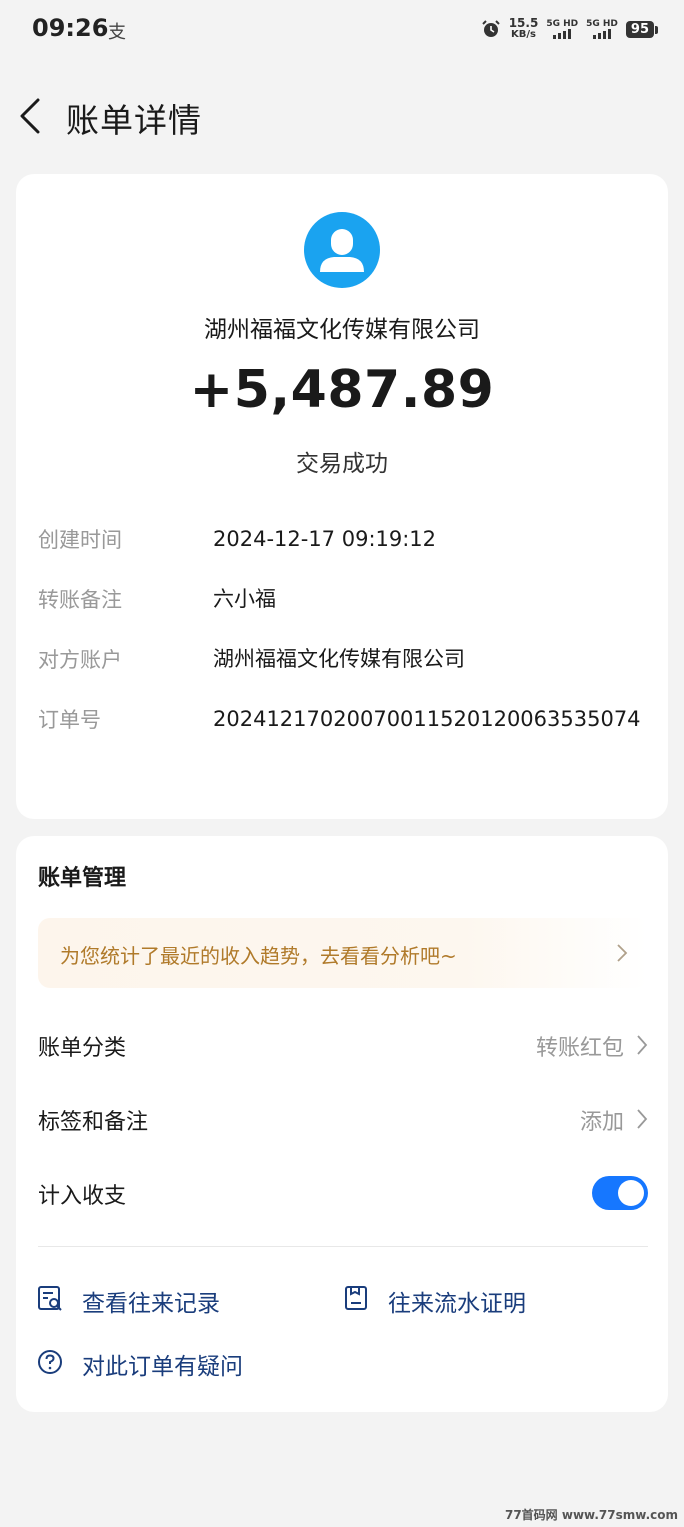 The width and height of the screenshot is (684, 1527). What do you see at coordinates (523, 23) in the screenshot?
I see `net-speed-value: 15.5` at bounding box center [523, 23].